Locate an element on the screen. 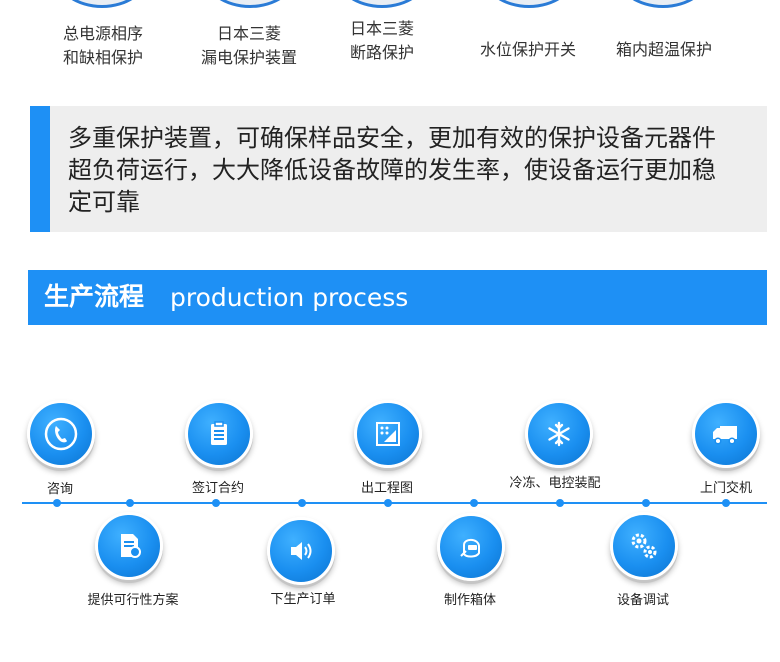 The width and height of the screenshot is (780, 662). step-label-consult: 咨询 is located at coordinates (59, 489).